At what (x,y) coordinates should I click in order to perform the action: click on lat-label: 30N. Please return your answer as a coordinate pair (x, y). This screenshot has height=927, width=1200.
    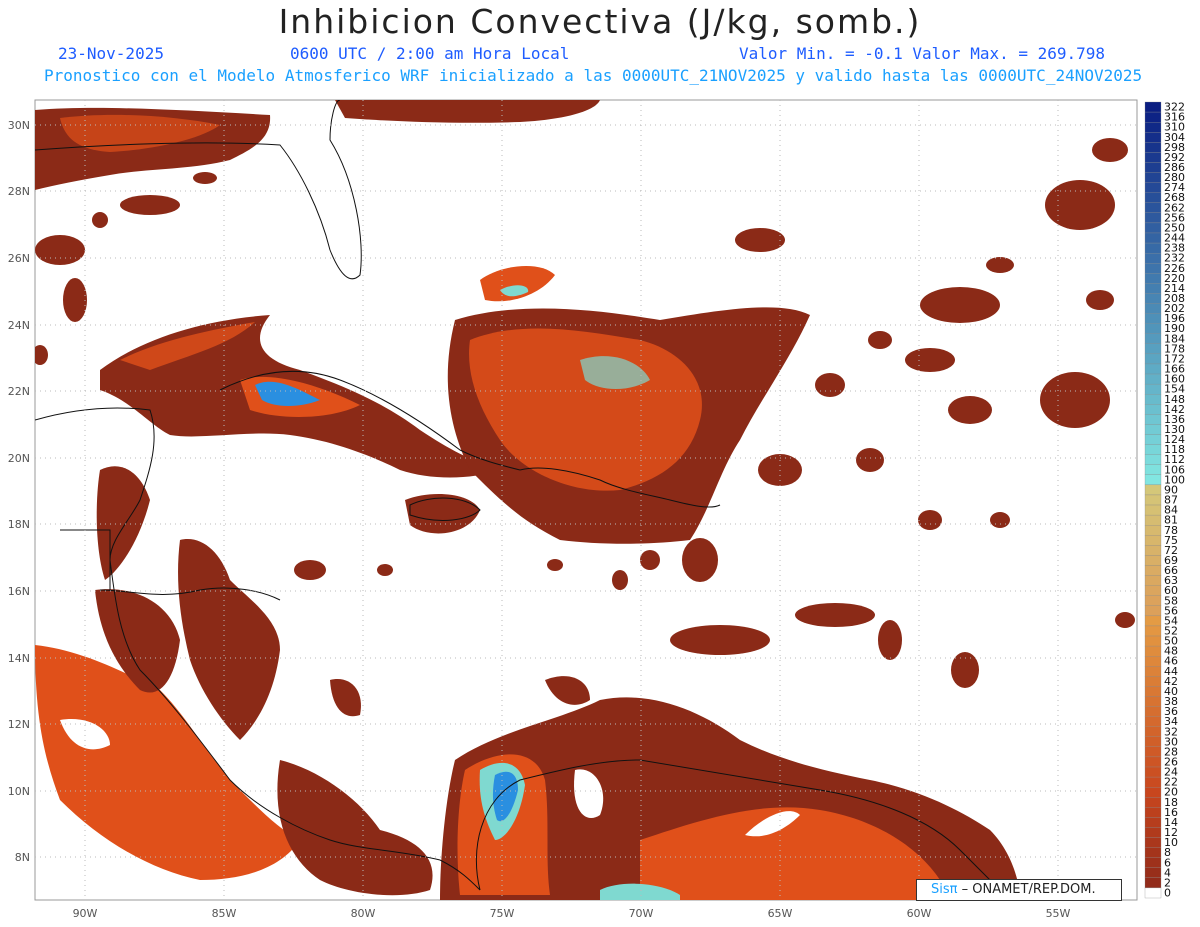
    Looking at the image, I should click on (19, 125).